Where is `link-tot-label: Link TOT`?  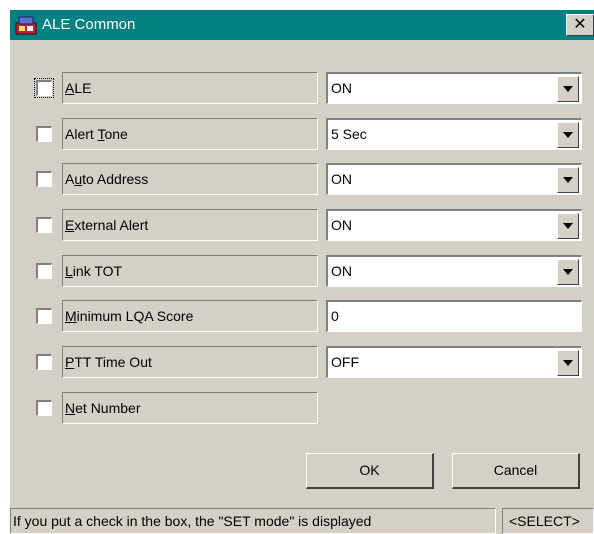 link-tot-label: Link TOT is located at coordinates (190, 271).